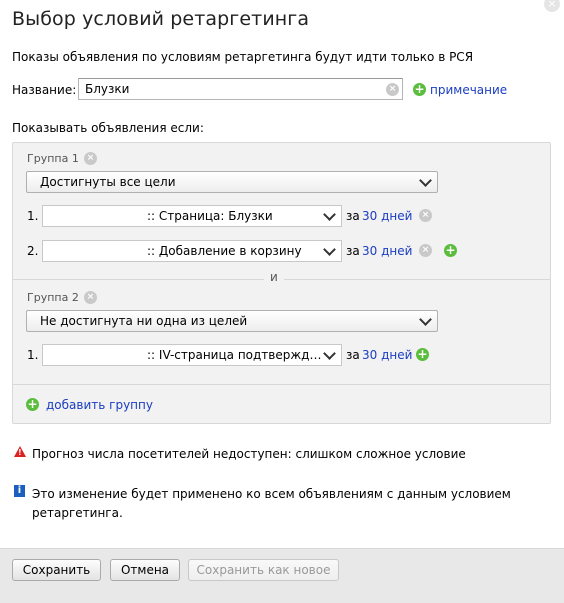 This screenshot has width=564, height=603. What do you see at coordinates (56, 570) in the screenshot?
I see `save-button: Сохранить` at bounding box center [56, 570].